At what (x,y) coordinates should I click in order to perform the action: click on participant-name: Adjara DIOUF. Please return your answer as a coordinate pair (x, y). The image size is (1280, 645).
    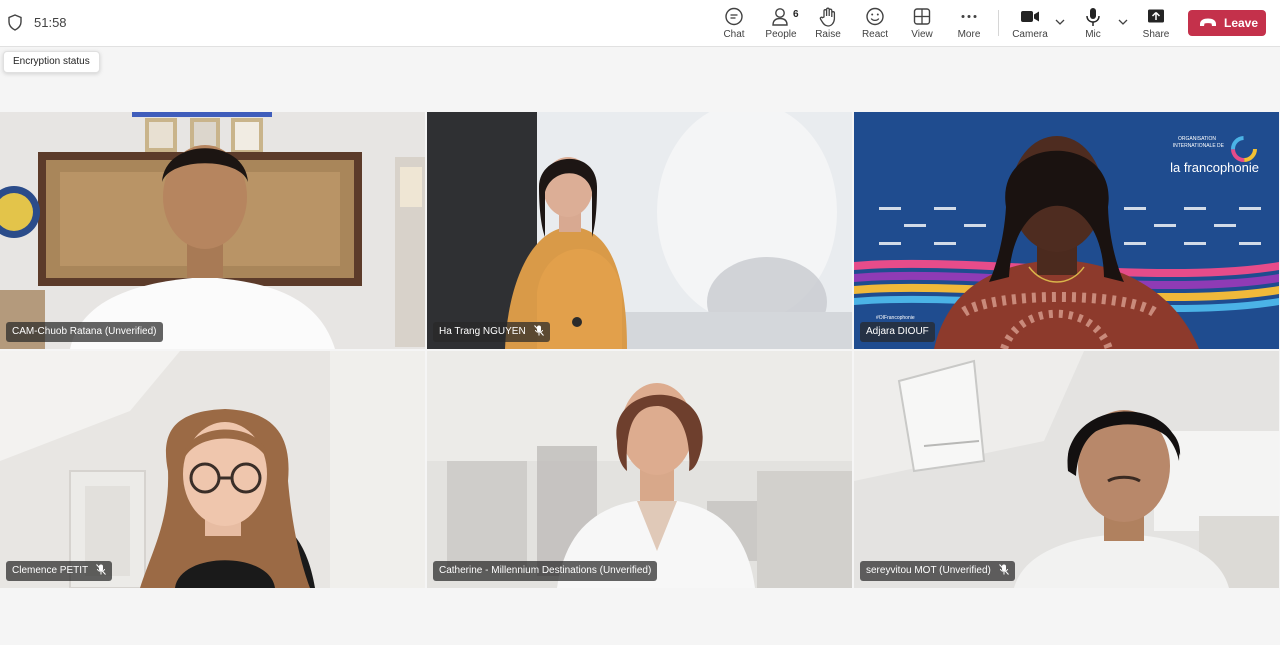
    Looking at the image, I should click on (897, 331).